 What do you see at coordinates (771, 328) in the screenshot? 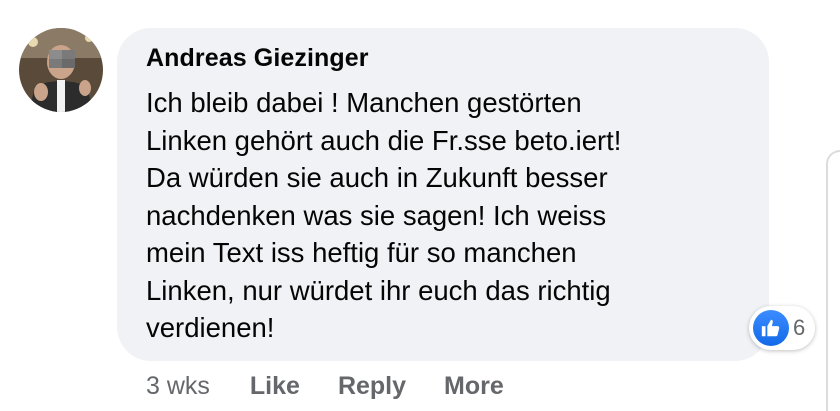
I see `like-thumb-icon` at bounding box center [771, 328].